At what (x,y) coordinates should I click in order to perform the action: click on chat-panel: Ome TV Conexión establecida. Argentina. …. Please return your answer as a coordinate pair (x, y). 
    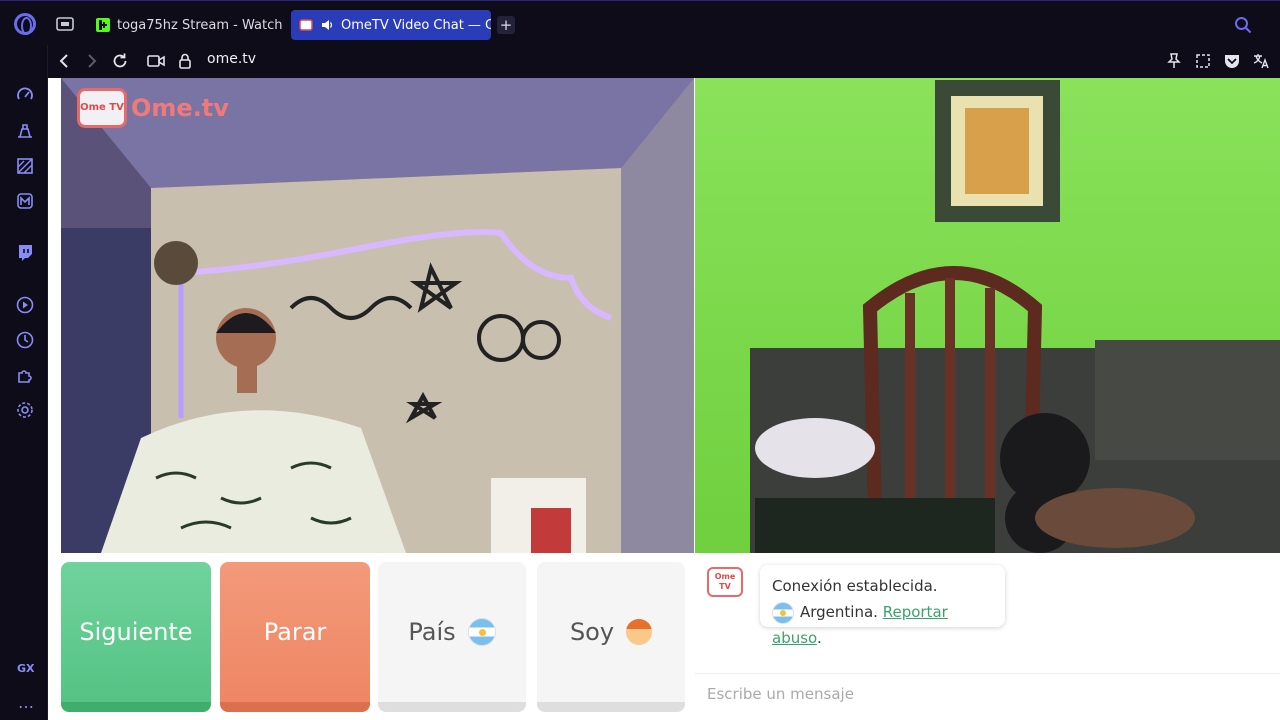
    Looking at the image, I should click on (987, 636).